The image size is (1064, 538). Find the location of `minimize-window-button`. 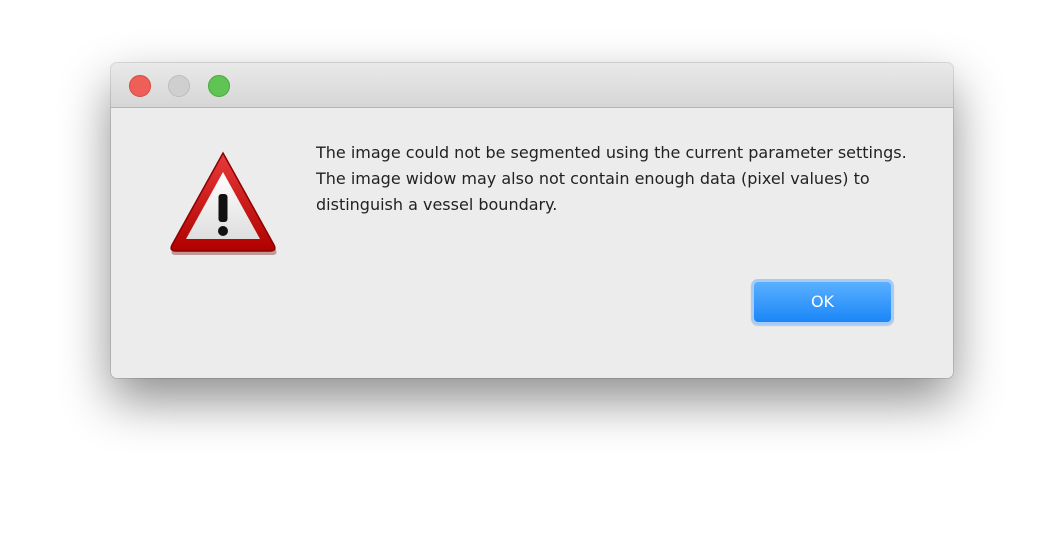

minimize-window-button is located at coordinates (179, 86).